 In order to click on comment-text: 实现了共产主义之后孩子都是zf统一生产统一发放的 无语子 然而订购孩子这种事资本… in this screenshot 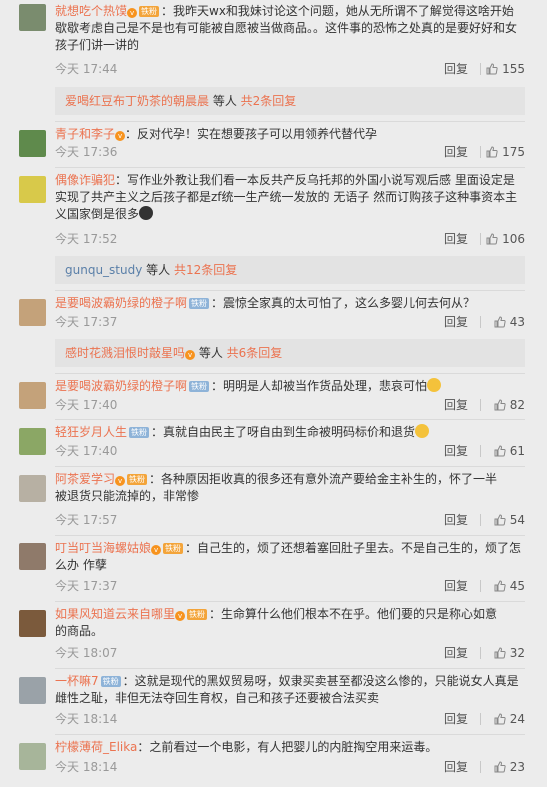, I will do `click(286, 197)`.